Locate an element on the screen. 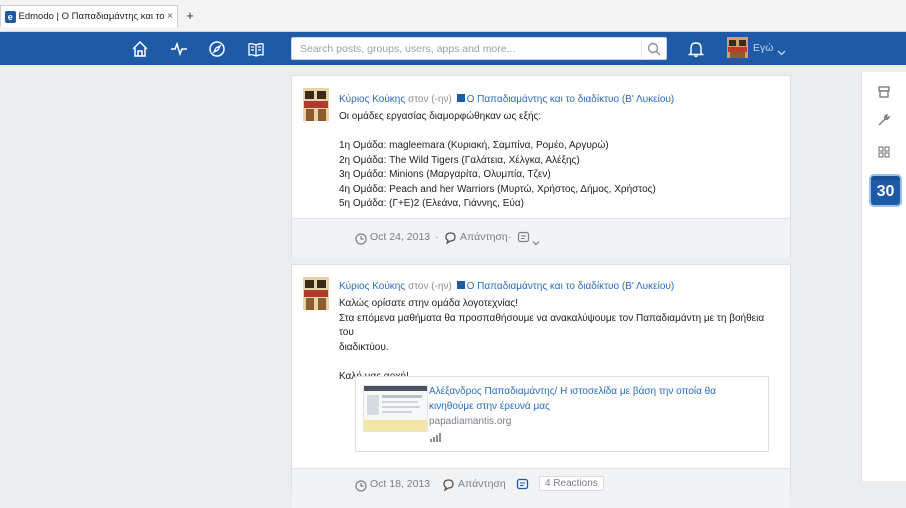 This screenshot has height=508, width=906. new-tab-button: + is located at coordinates (190, 16).